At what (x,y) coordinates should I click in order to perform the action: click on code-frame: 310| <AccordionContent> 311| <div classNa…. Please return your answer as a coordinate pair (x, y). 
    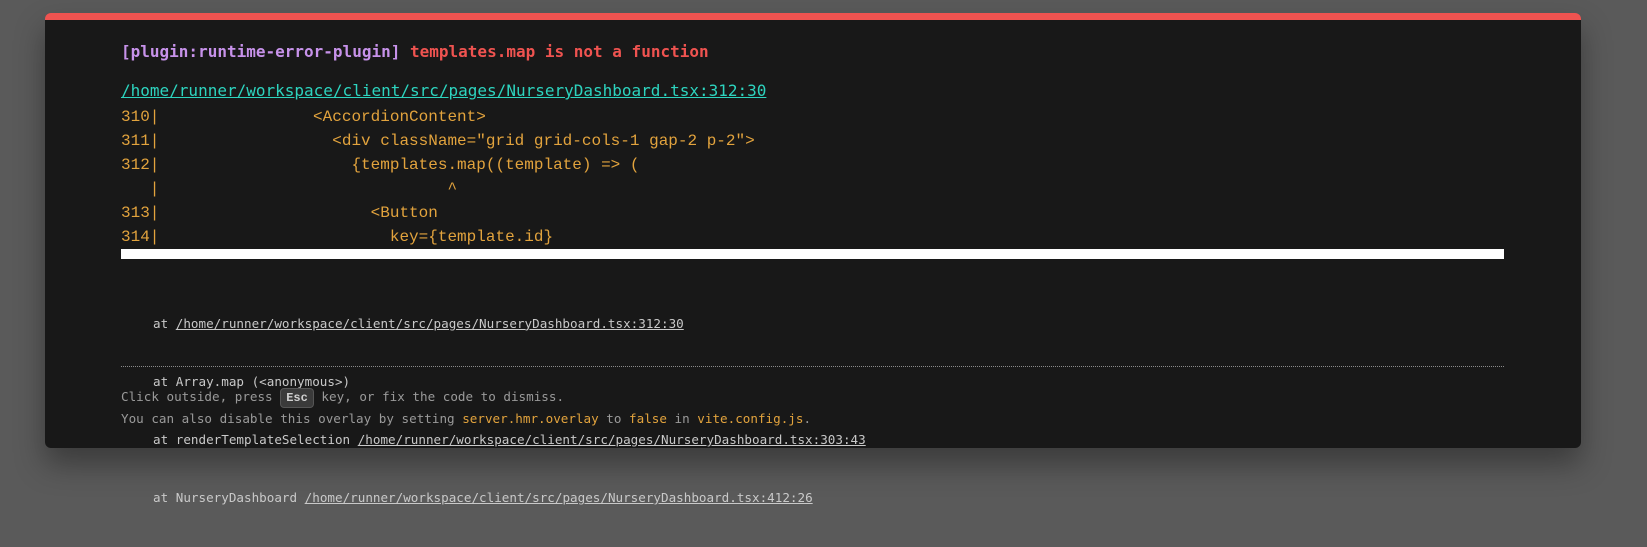
    Looking at the image, I should click on (438, 177).